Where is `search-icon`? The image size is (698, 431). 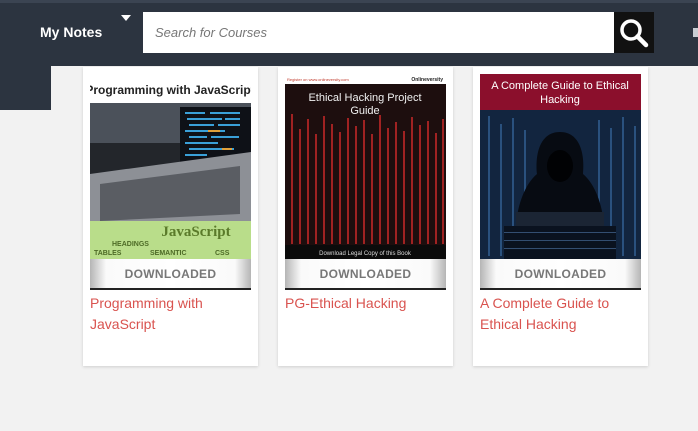 search-icon is located at coordinates (634, 32).